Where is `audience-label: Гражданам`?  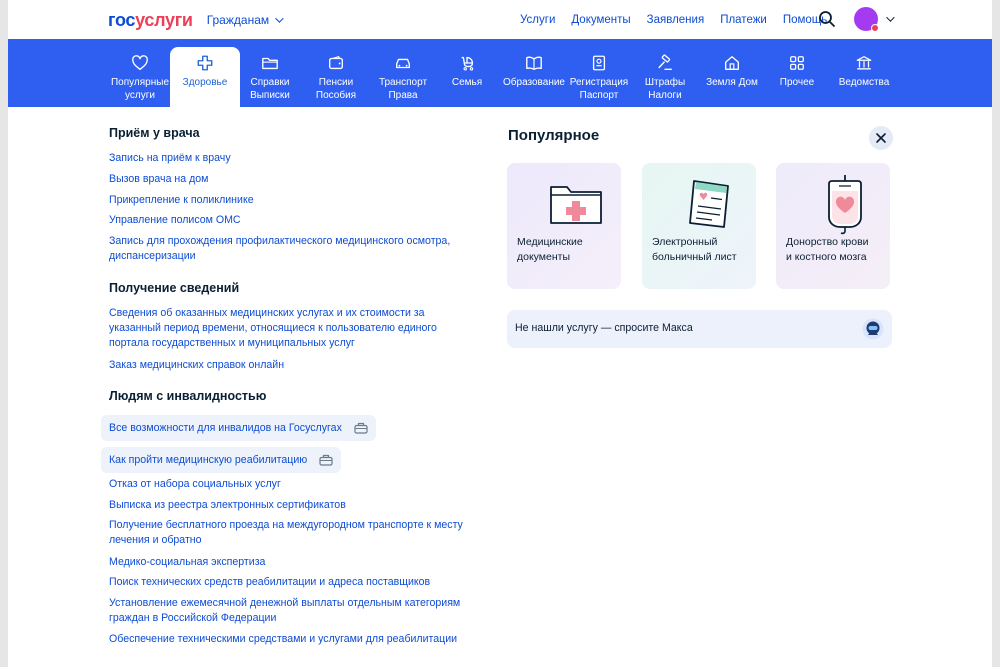
audience-label: Гражданам is located at coordinates (238, 19).